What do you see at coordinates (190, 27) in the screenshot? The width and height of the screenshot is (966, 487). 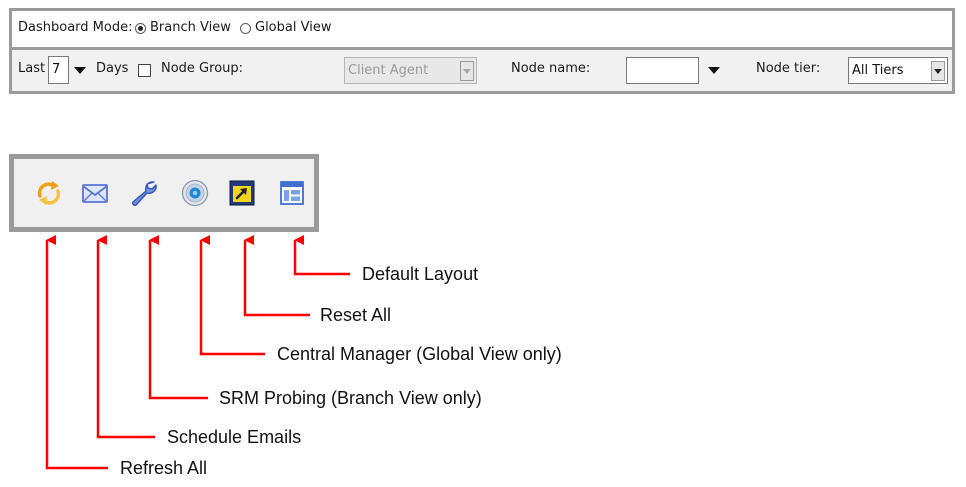 I see `branch-view-label: Branch View` at bounding box center [190, 27].